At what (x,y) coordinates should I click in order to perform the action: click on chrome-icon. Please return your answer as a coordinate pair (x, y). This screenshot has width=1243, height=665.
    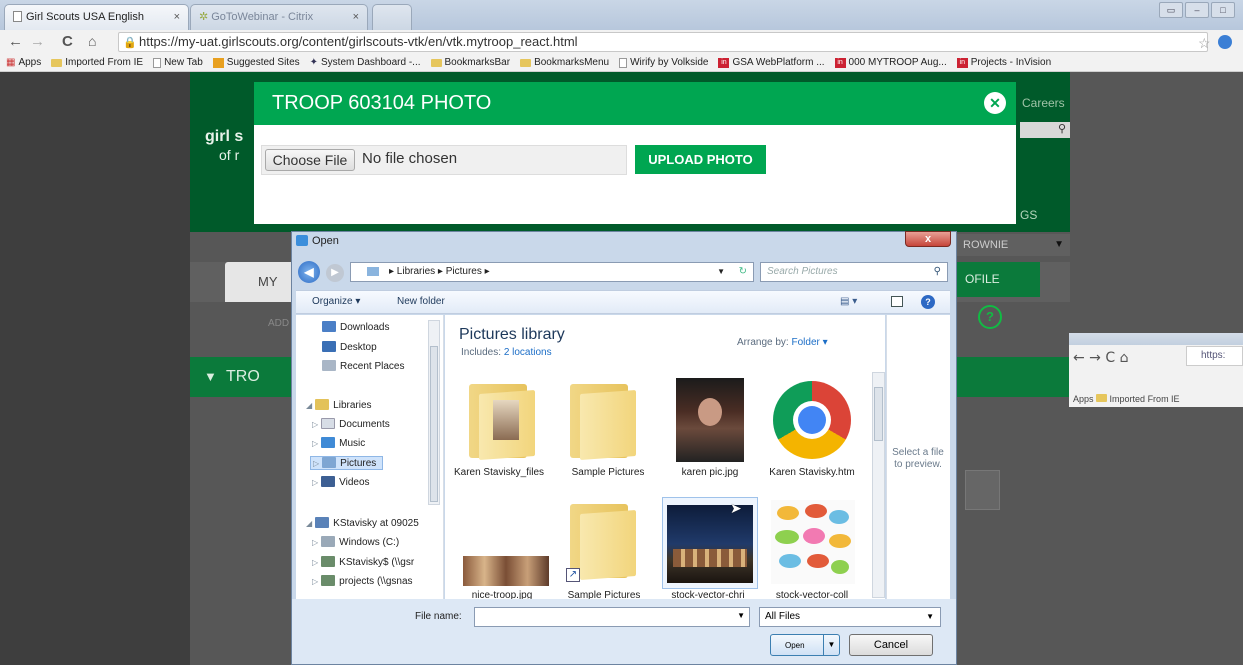
    Looking at the image, I should click on (812, 420).